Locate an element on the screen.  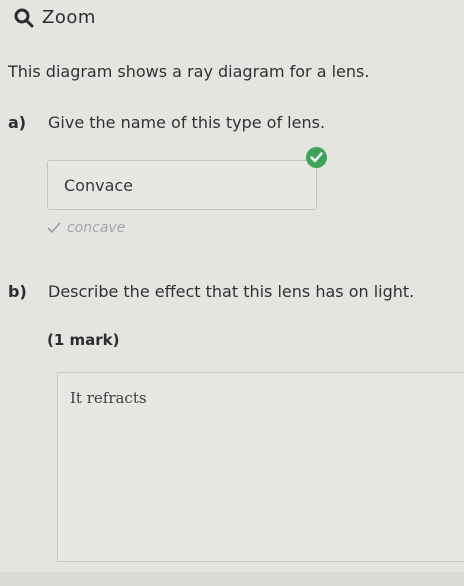
bottom-divider is located at coordinates (232, 579).